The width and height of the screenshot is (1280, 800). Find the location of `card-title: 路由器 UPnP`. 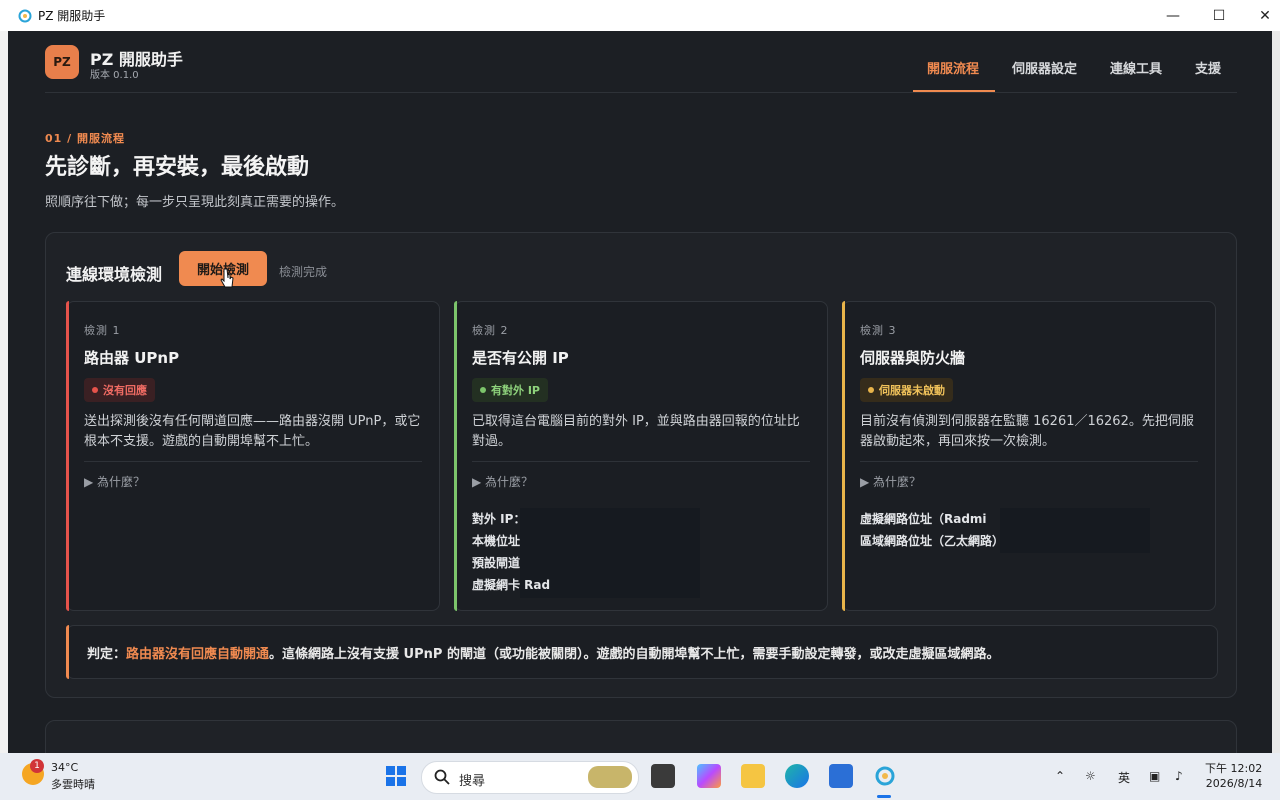

card-title: 路由器 UPnP is located at coordinates (132, 358).